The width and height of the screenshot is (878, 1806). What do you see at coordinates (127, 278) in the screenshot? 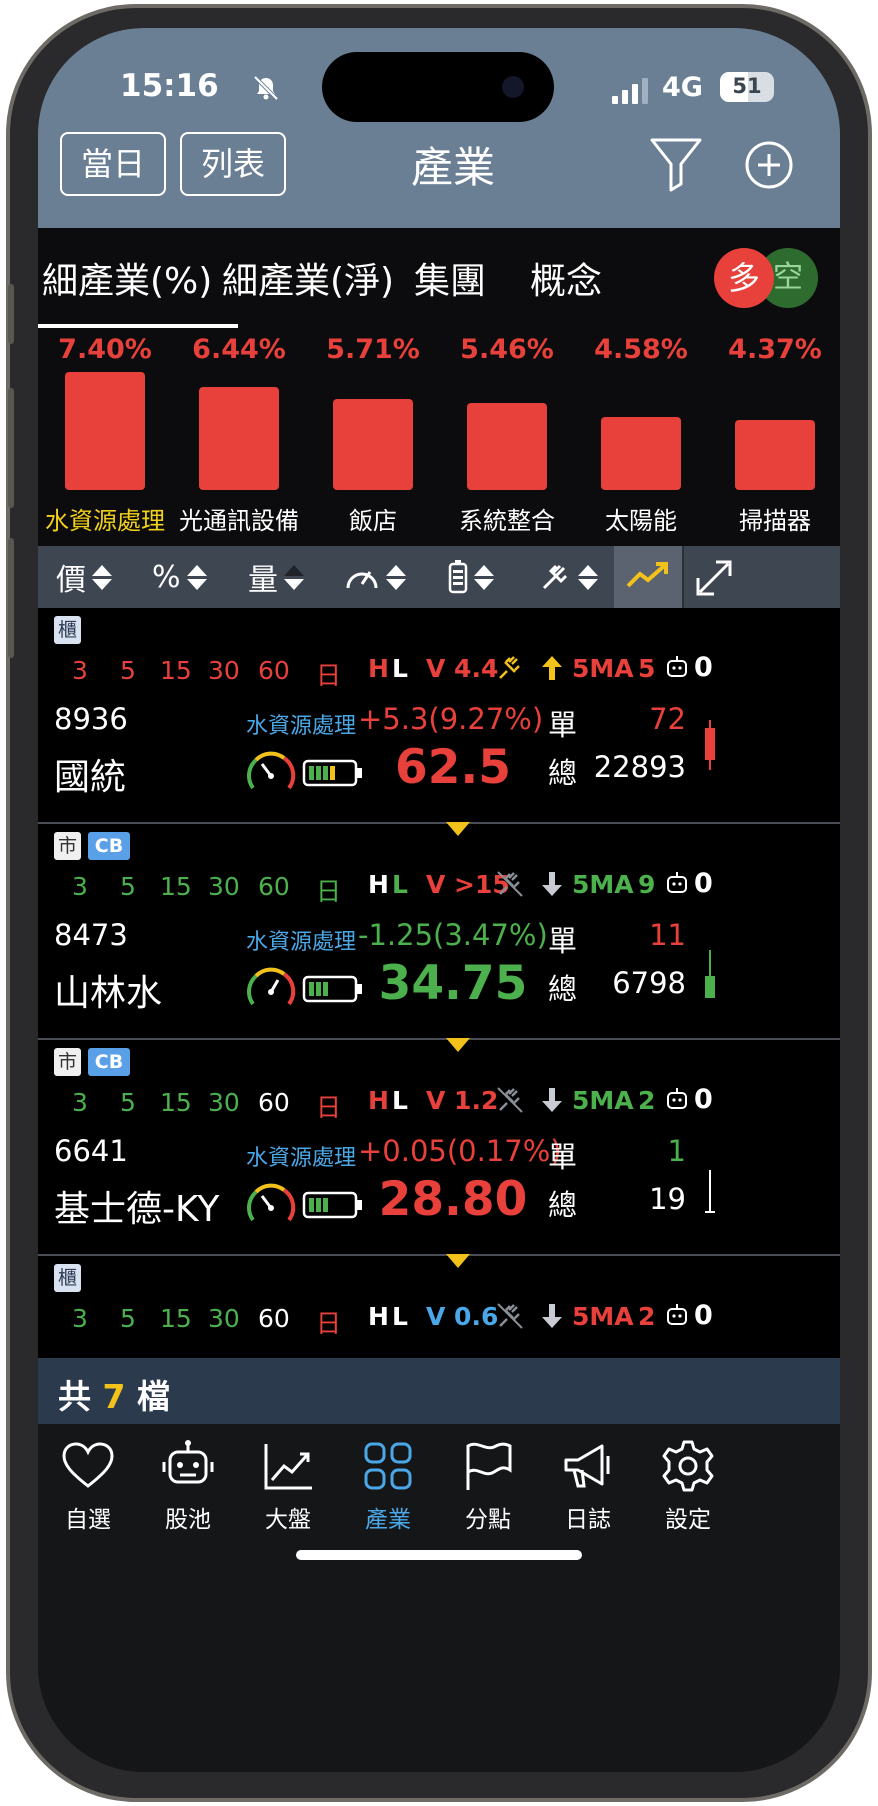
I see `tab-industry-pct: 細產業(%)` at bounding box center [127, 278].